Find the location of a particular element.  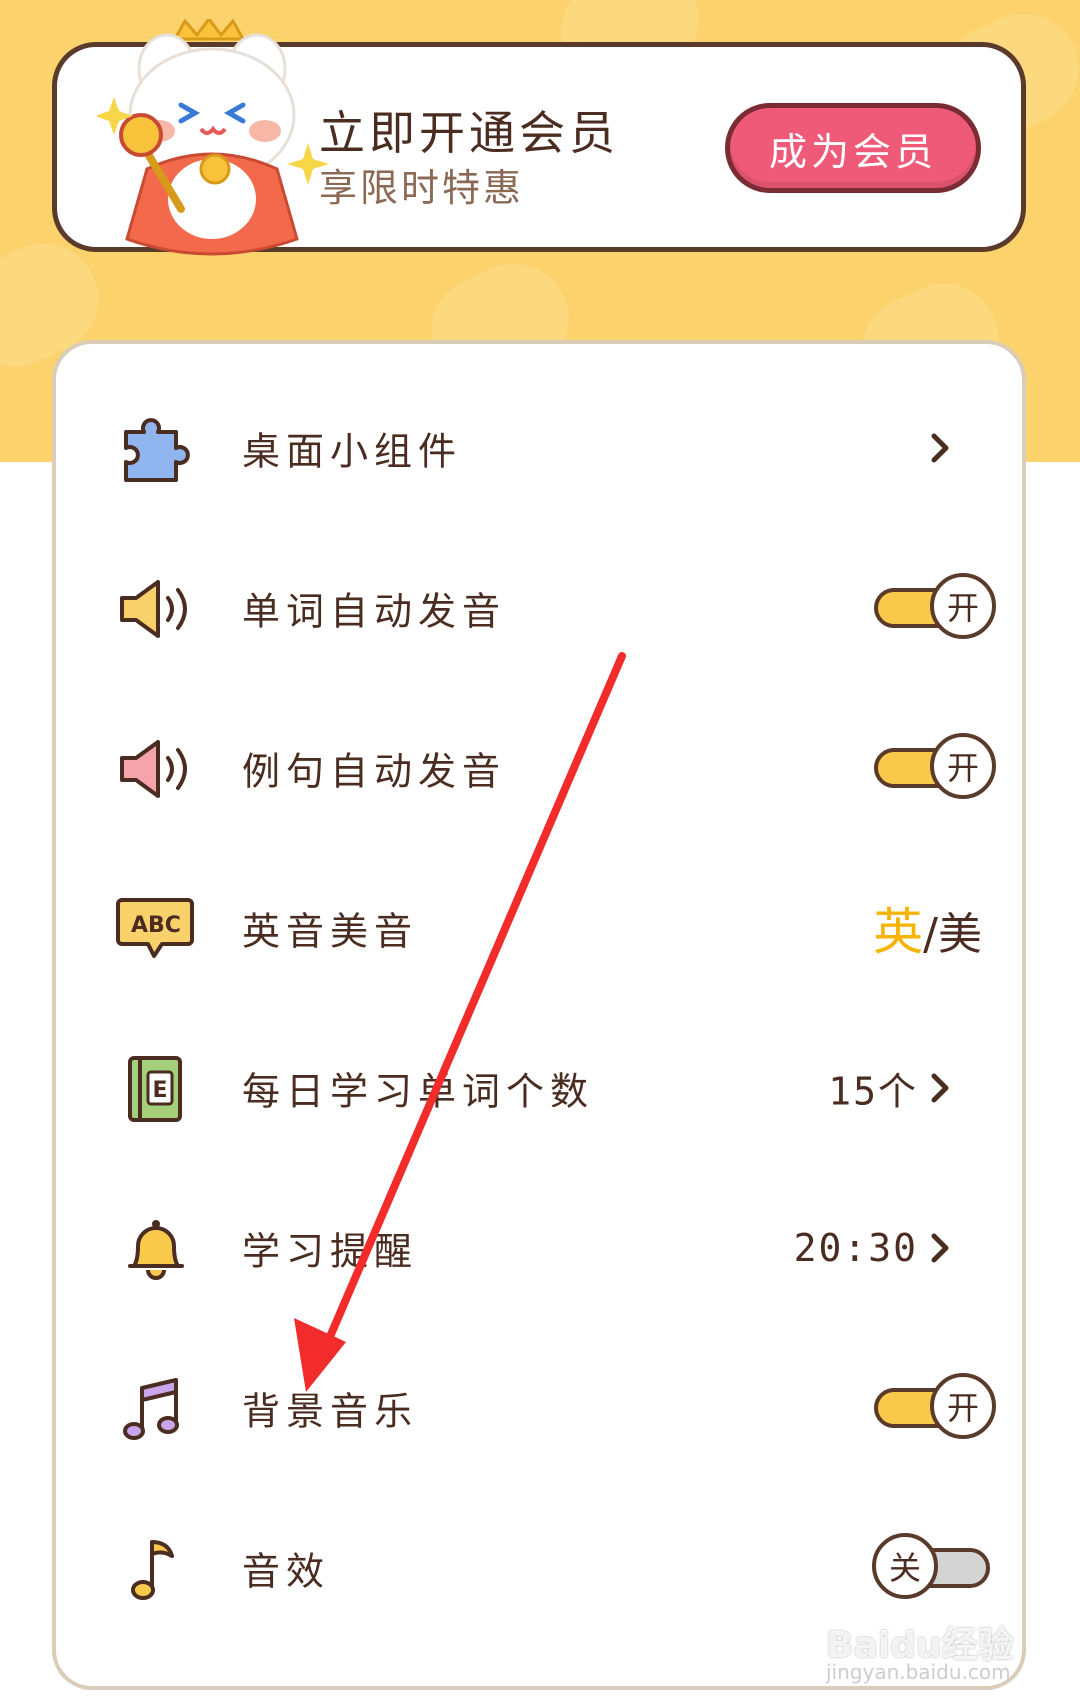

book-icon: E is located at coordinates (155, 1089).